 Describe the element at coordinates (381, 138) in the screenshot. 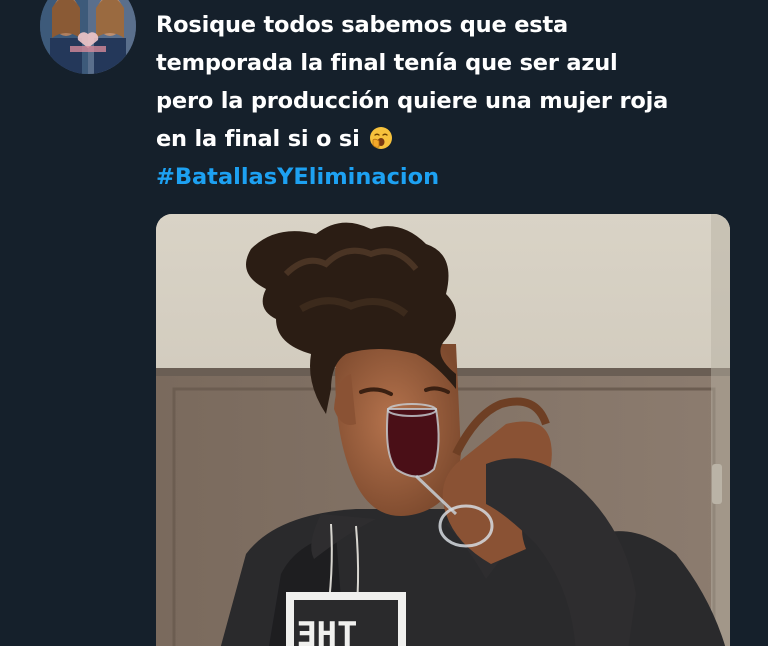

I see `yawning-face-emoji-icon` at that location.